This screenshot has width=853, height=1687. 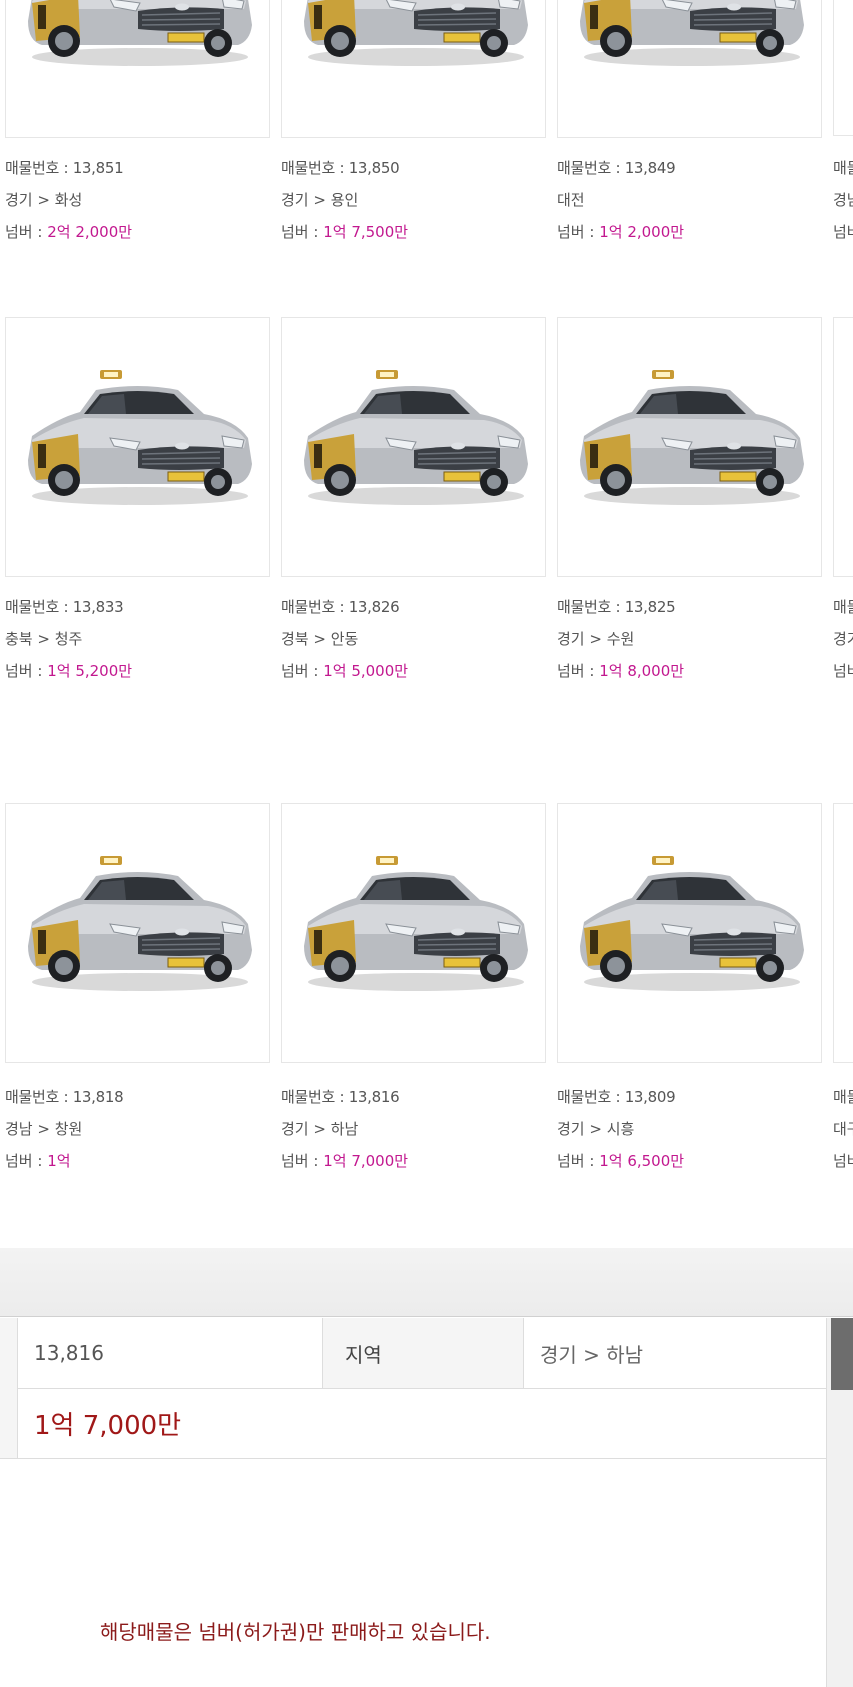 What do you see at coordinates (843, 130) in the screenshot?
I see `listing-card-partial: 매물 경남 넘버` at bounding box center [843, 130].